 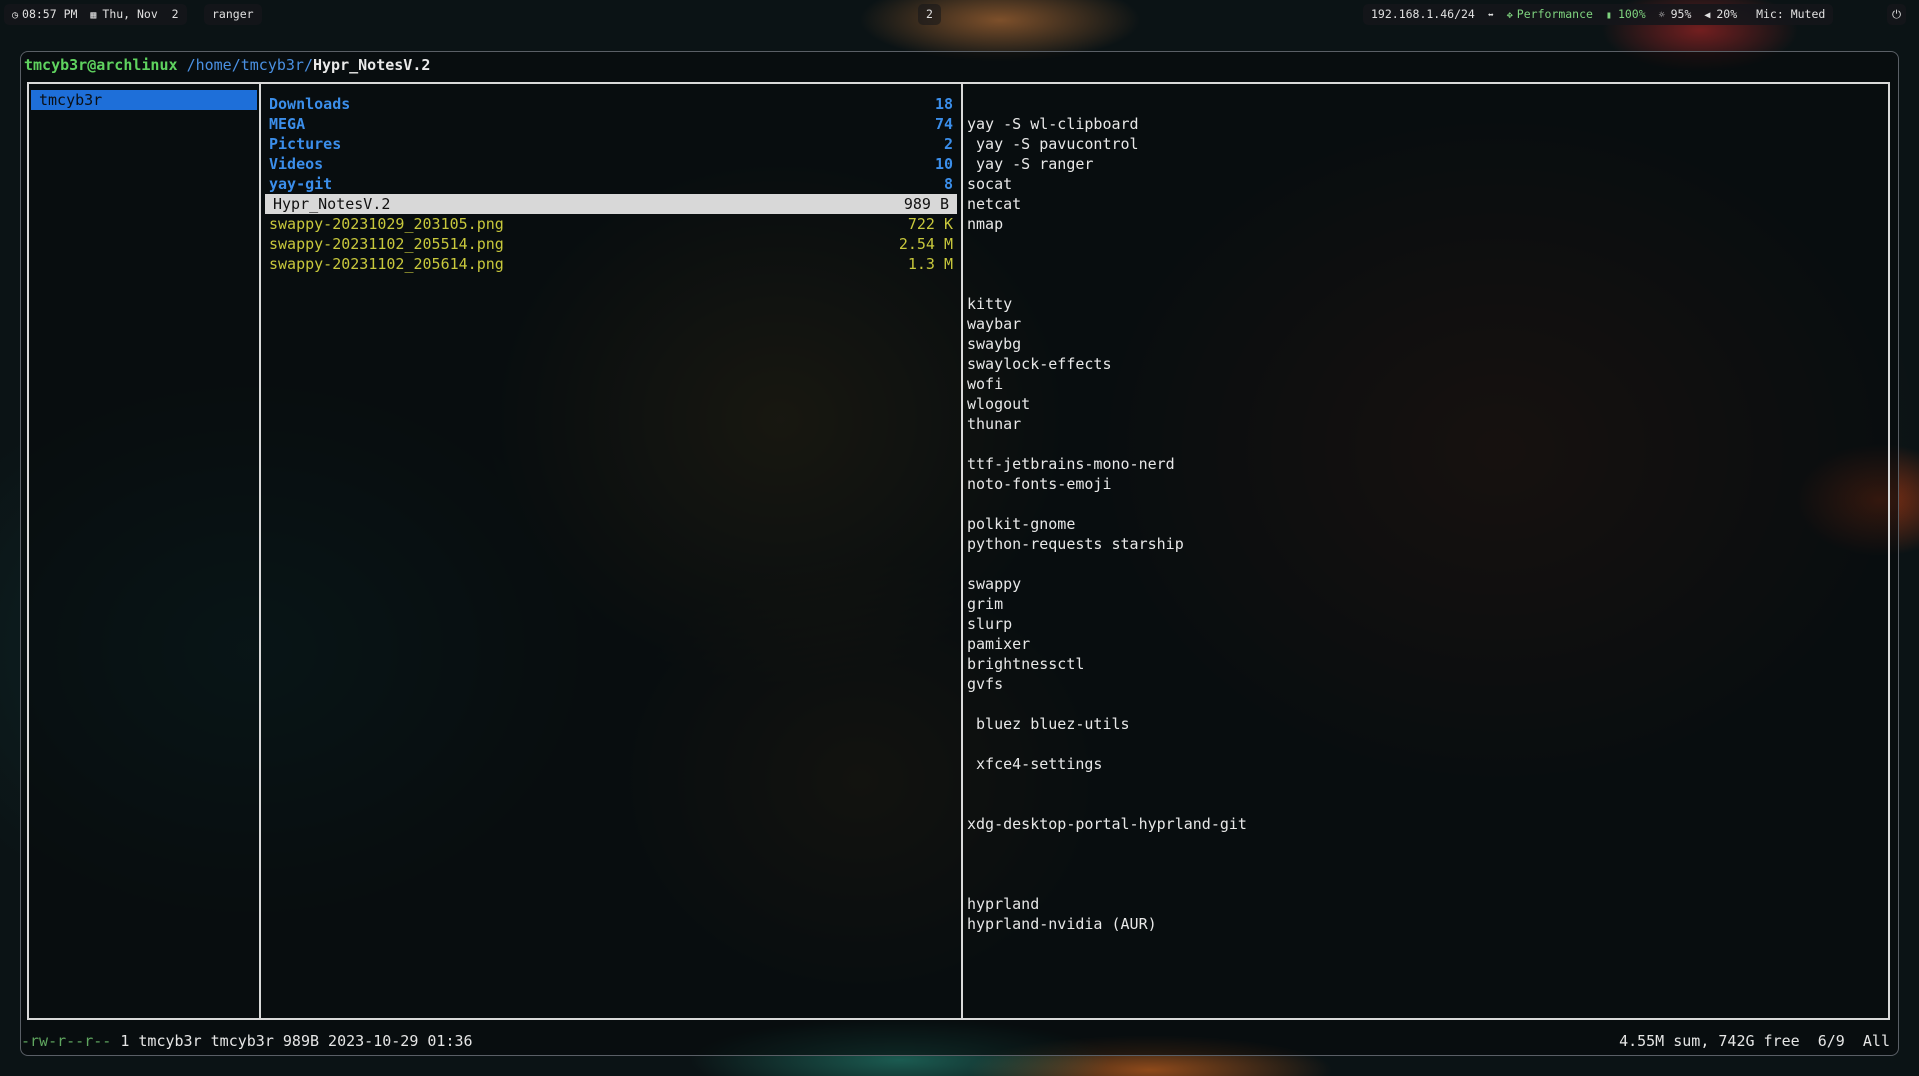 What do you see at coordinates (1681, 14) in the screenshot?
I see `brightness-text: 95%` at bounding box center [1681, 14].